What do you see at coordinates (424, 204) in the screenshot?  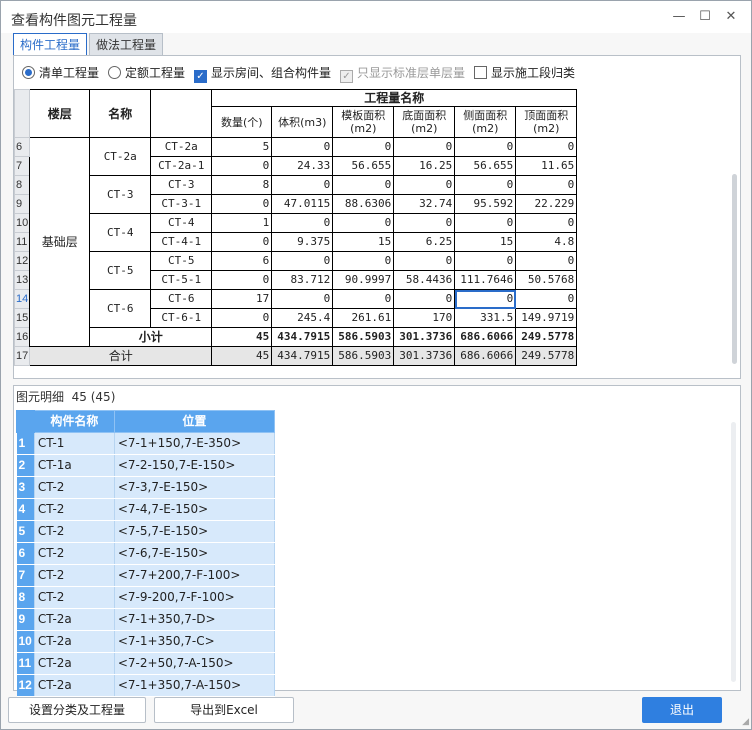 I see `value-cell: 32.74` at bounding box center [424, 204].